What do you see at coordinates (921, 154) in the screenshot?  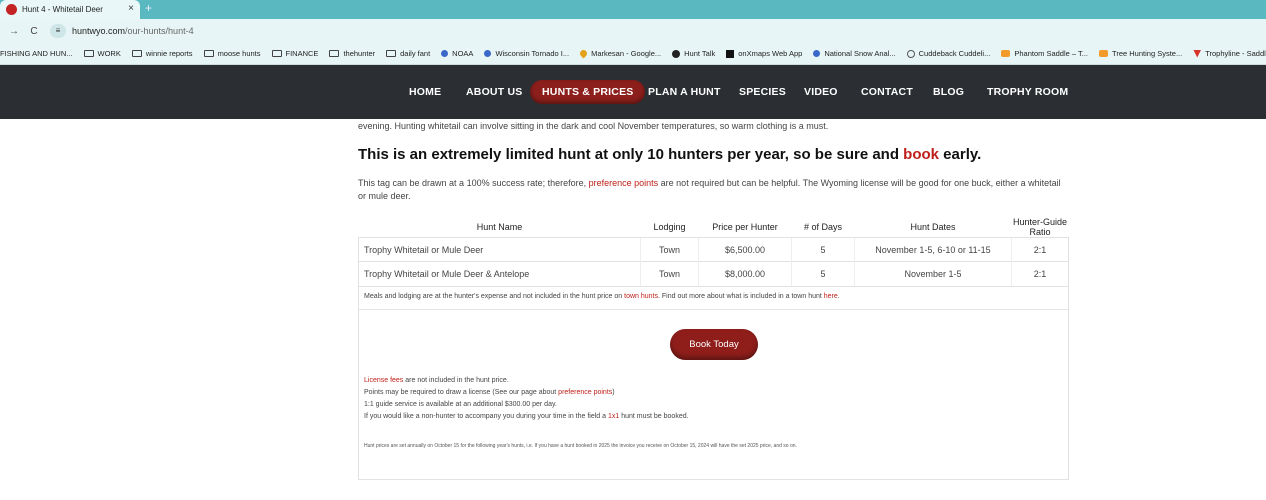 I see `book-link: book` at bounding box center [921, 154].